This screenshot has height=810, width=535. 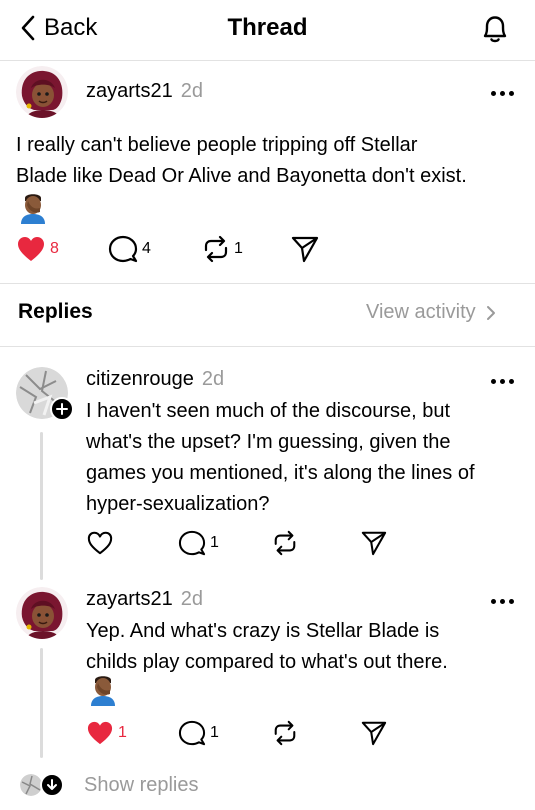 I want to click on nav-bar: Back Thread, so click(x=267, y=28).